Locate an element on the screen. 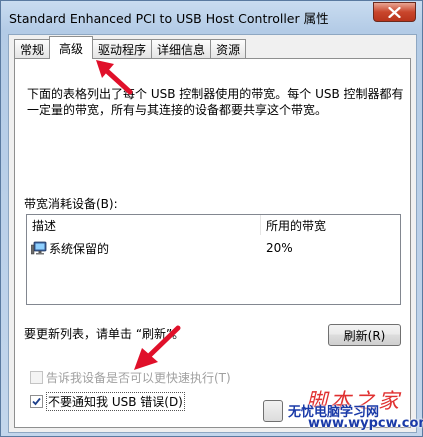 Image resolution: width=423 pixels, height=437 pixels. tab-resources: 资源 is located at coordinates (228, 49).